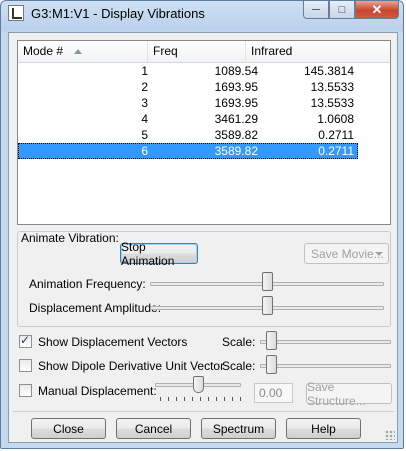 The width and height of the screenshot is (406, 451). Describe the element at coordinates (328, 71) in the screenshot. I see `infrared-cell: 145.3814` at that location.